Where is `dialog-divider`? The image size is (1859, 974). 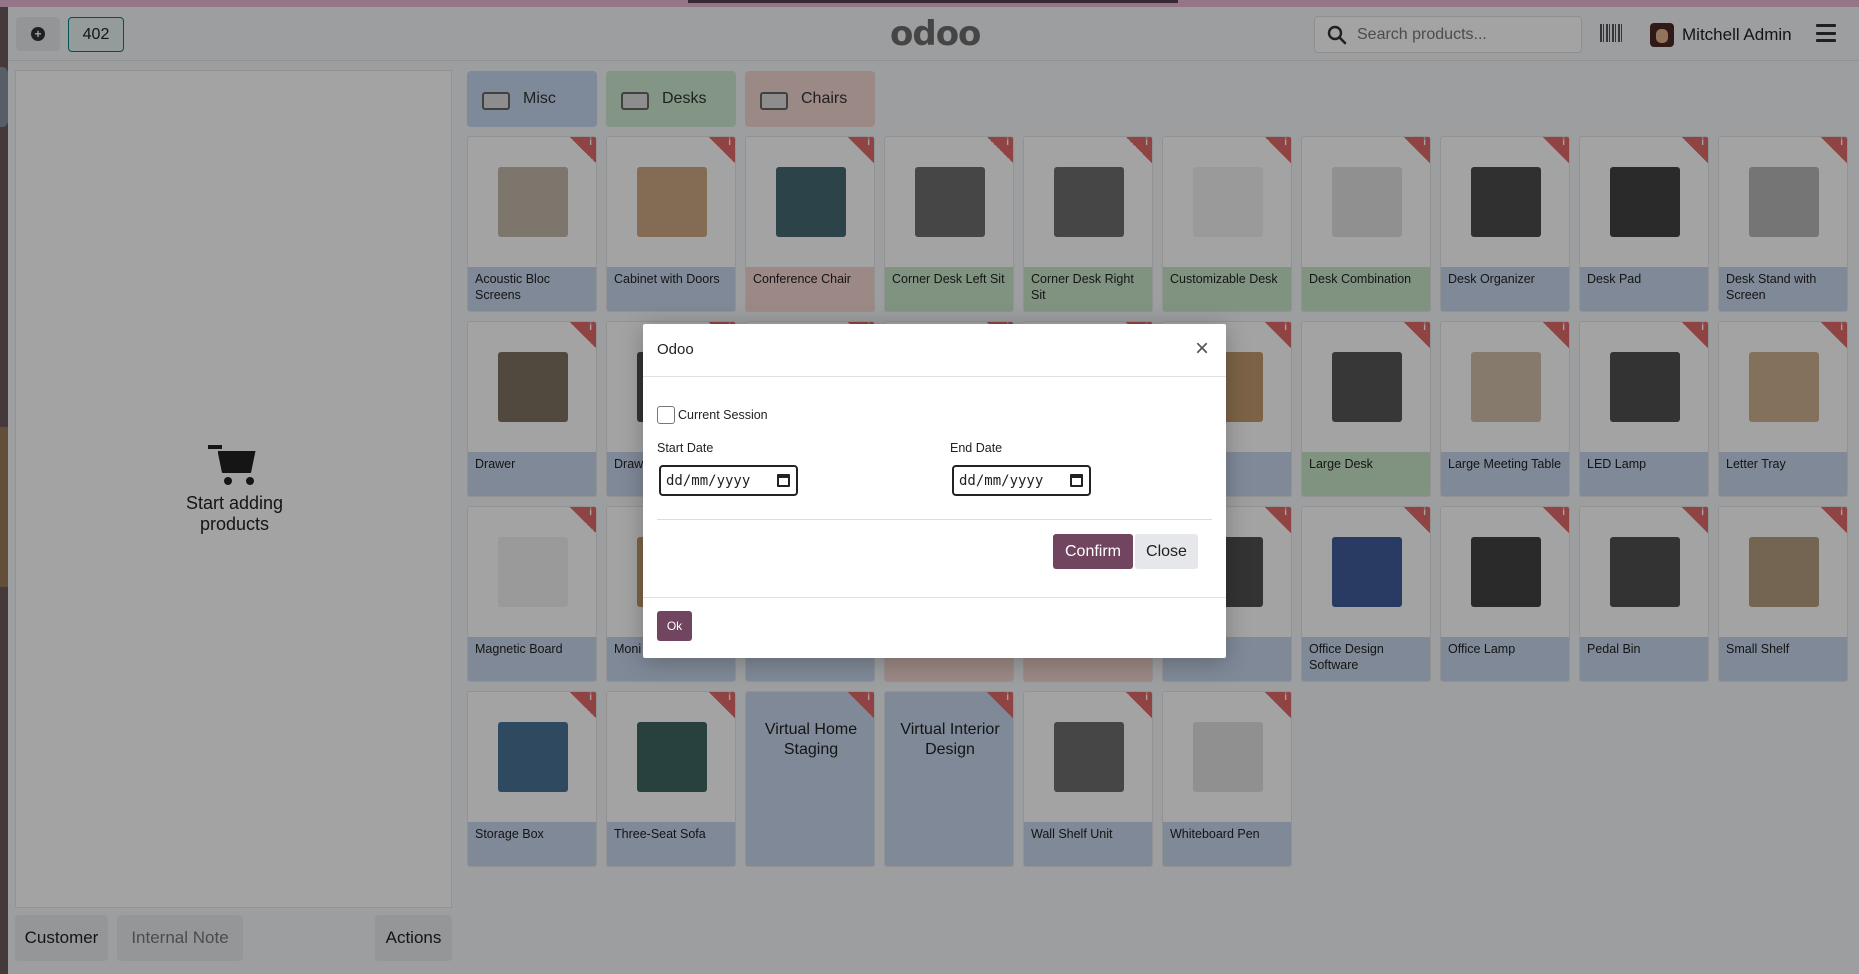 dialog-divider is located at coordinates (934, 519).